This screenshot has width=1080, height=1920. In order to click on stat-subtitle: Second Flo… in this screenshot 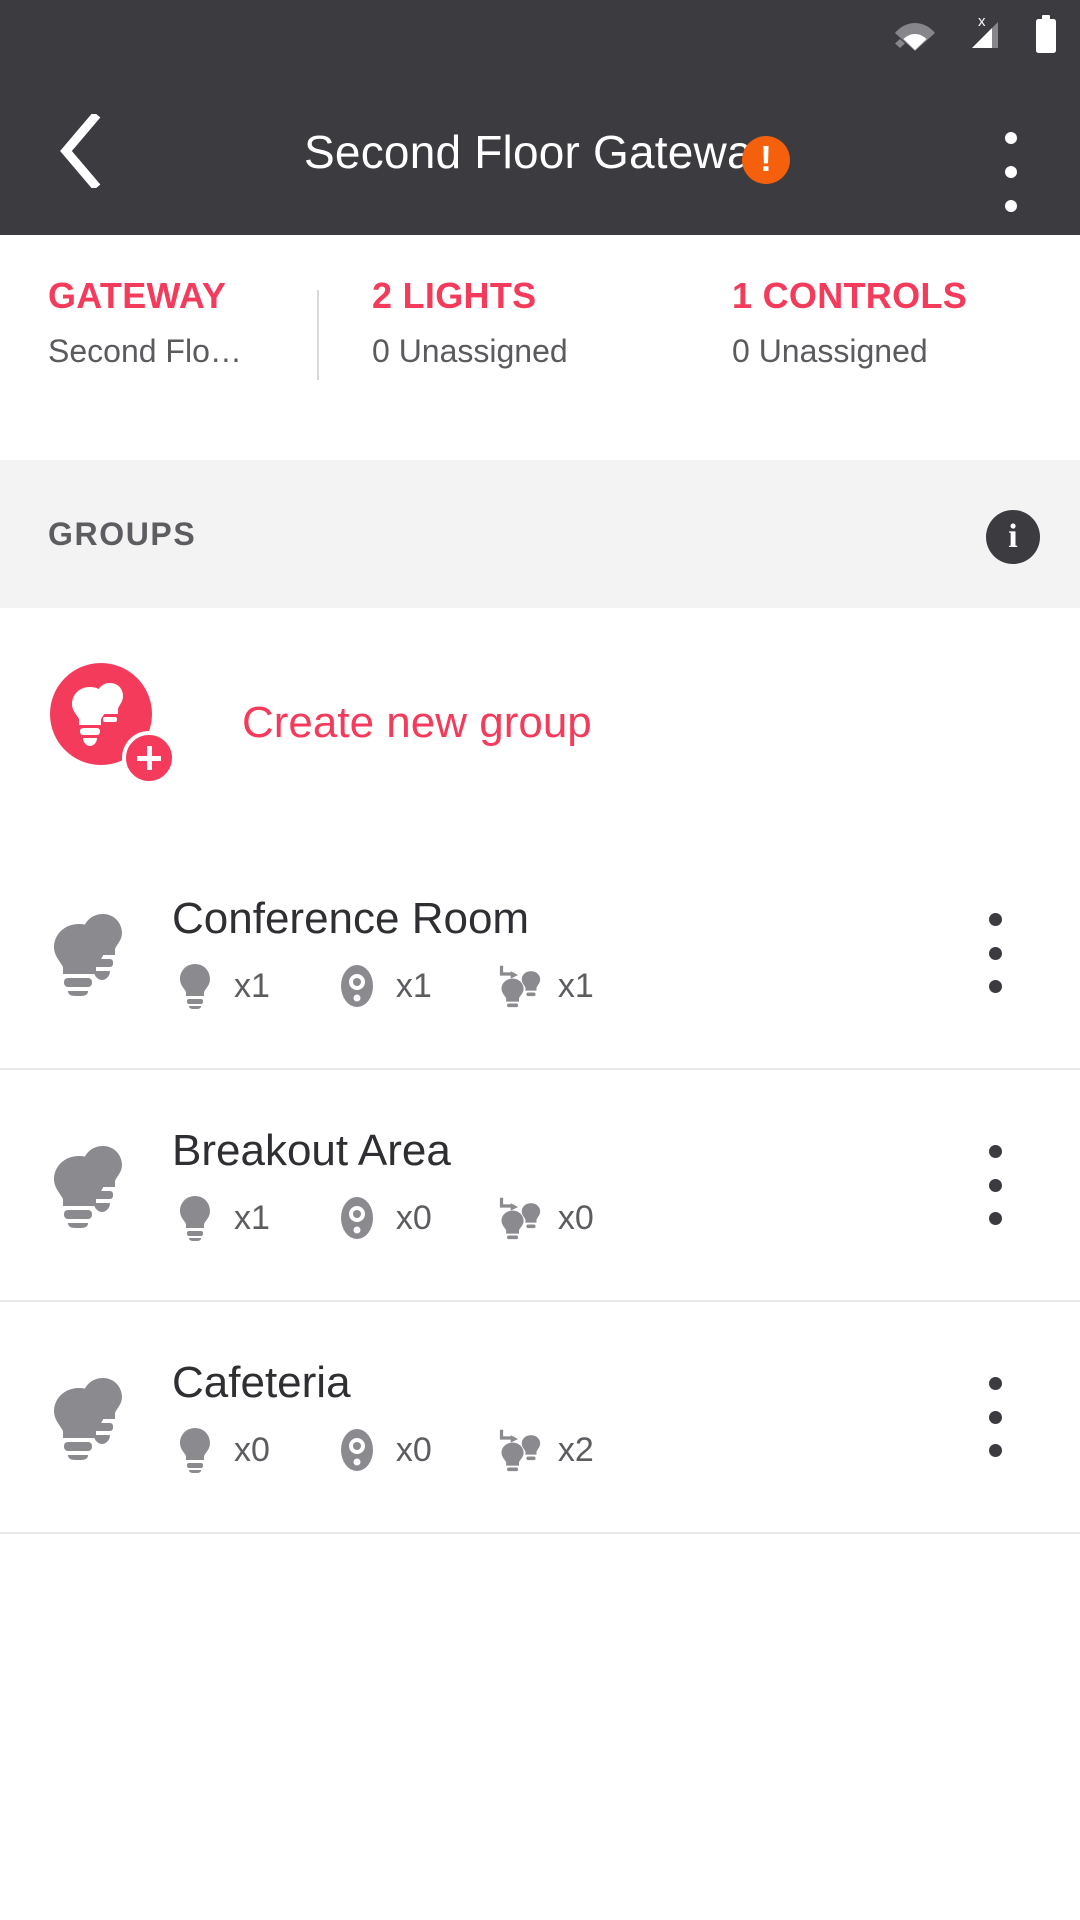, I will do `click(145, 351)`.